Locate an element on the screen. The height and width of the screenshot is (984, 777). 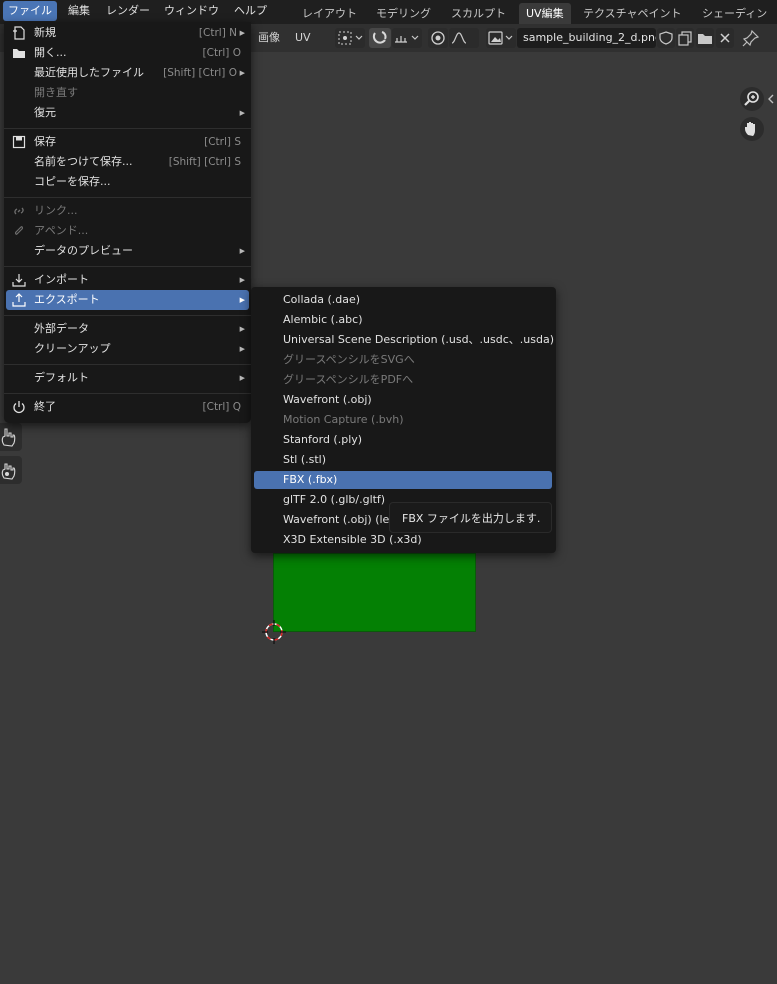
proportional-edit-toggle is located at coordinates (438, 38).